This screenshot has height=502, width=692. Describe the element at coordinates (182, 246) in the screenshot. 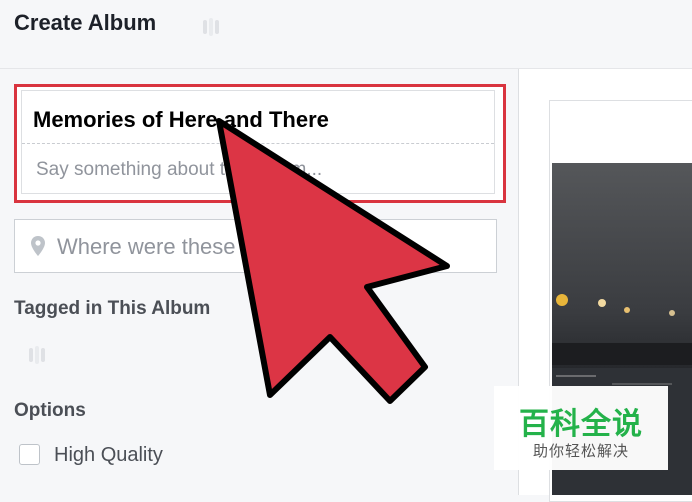

I see `location-placeholder: Where were these taken?` at that location.